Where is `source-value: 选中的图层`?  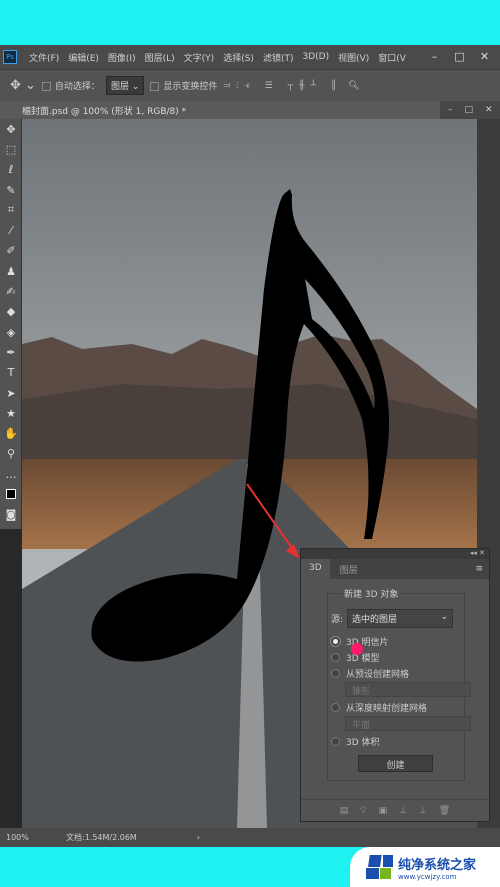 source-value: 选中的图层 is located at coordinates (375, 620).